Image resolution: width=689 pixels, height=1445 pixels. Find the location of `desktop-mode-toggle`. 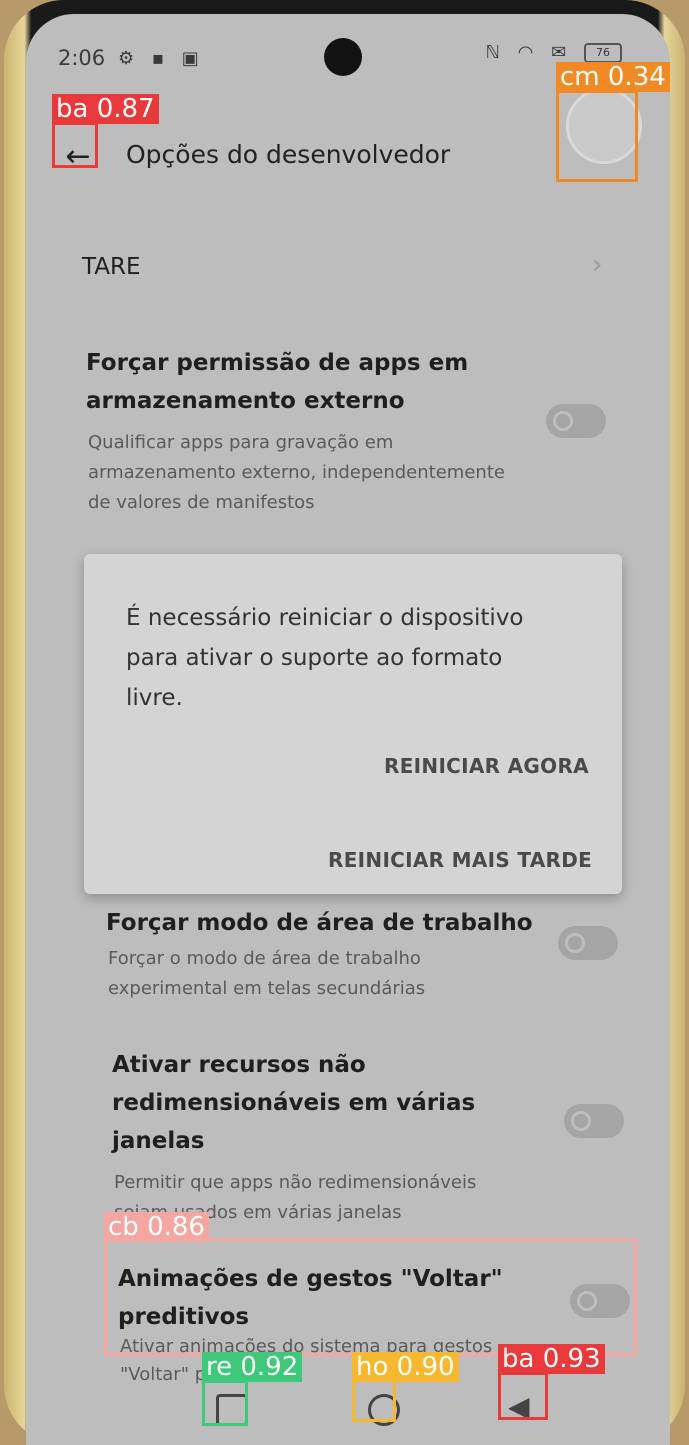

desktop-mode-toggle is located at coordinates (588, 943).